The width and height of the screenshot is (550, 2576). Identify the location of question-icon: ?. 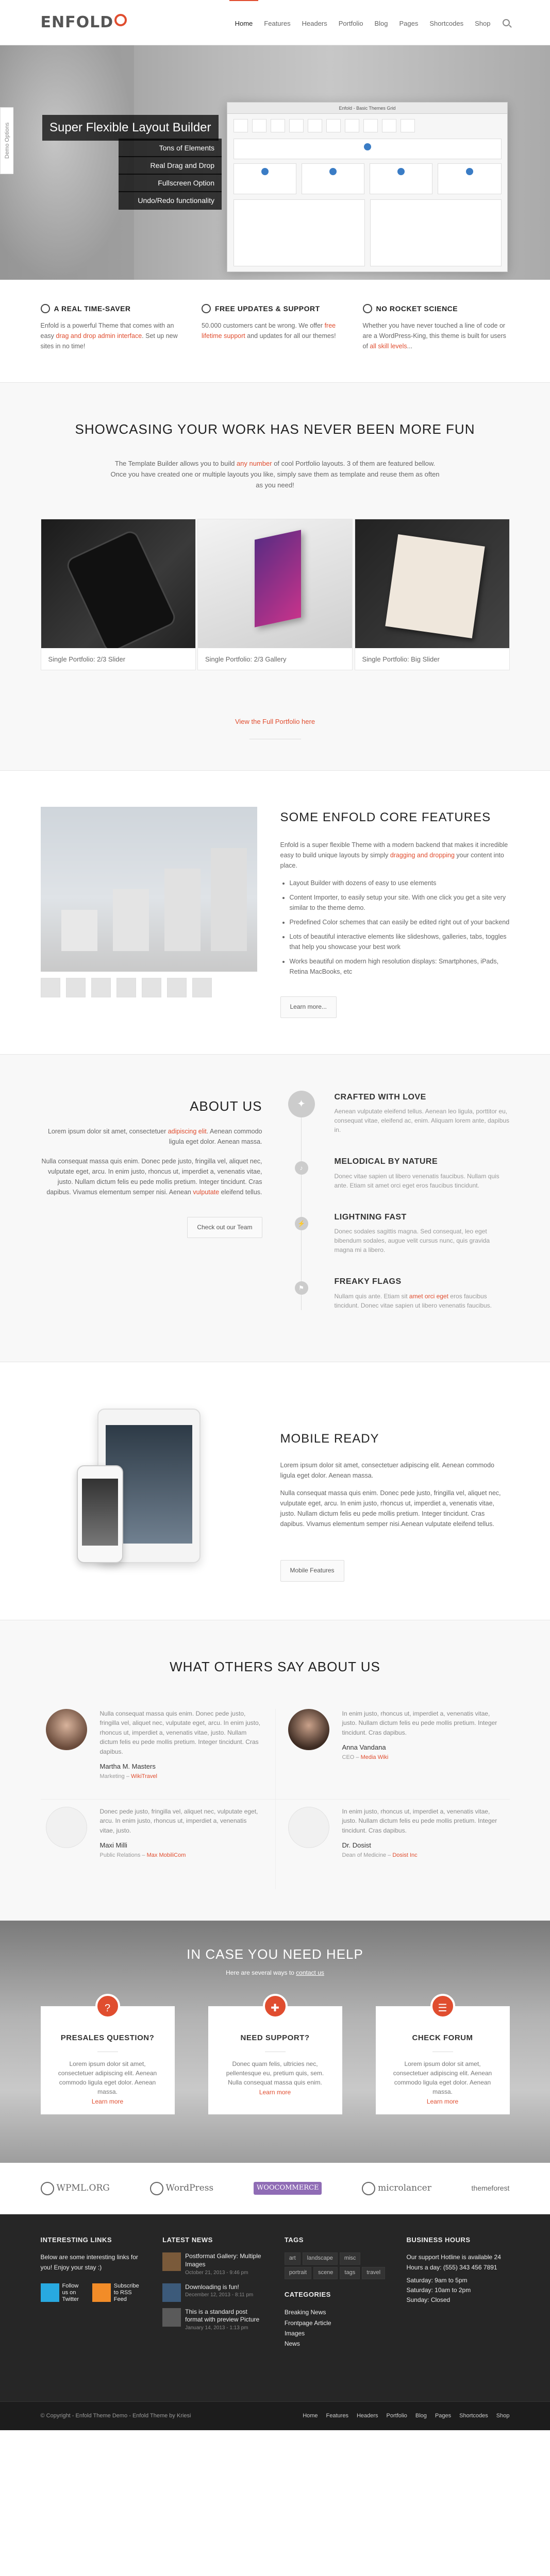
(107, 2006).